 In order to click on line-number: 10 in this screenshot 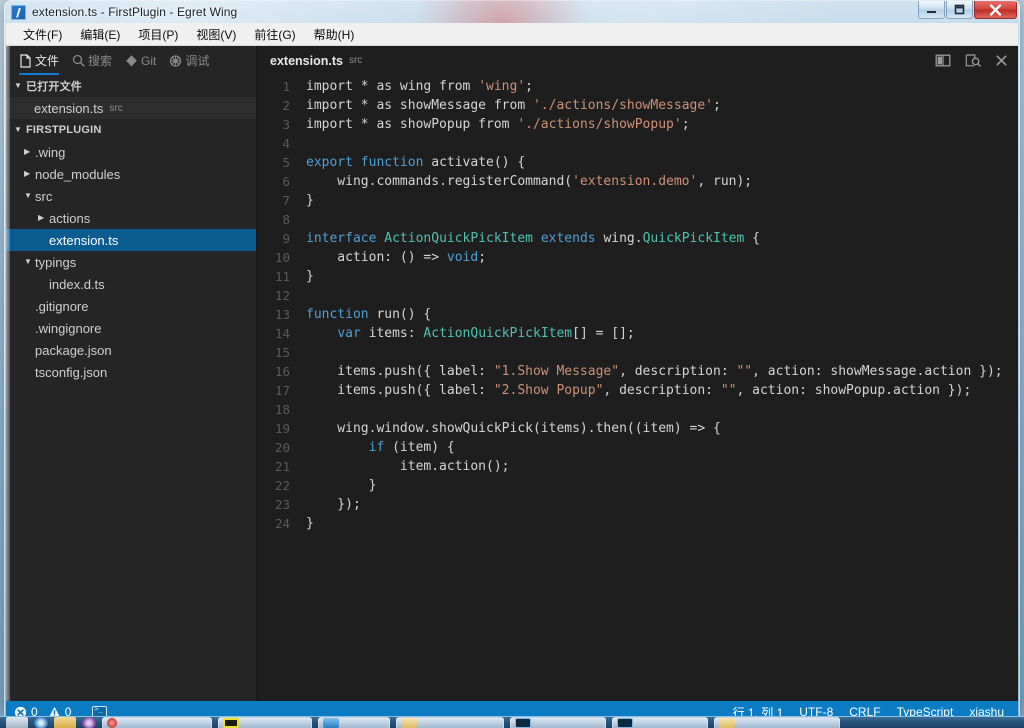, I will do `click(282, 257)`.